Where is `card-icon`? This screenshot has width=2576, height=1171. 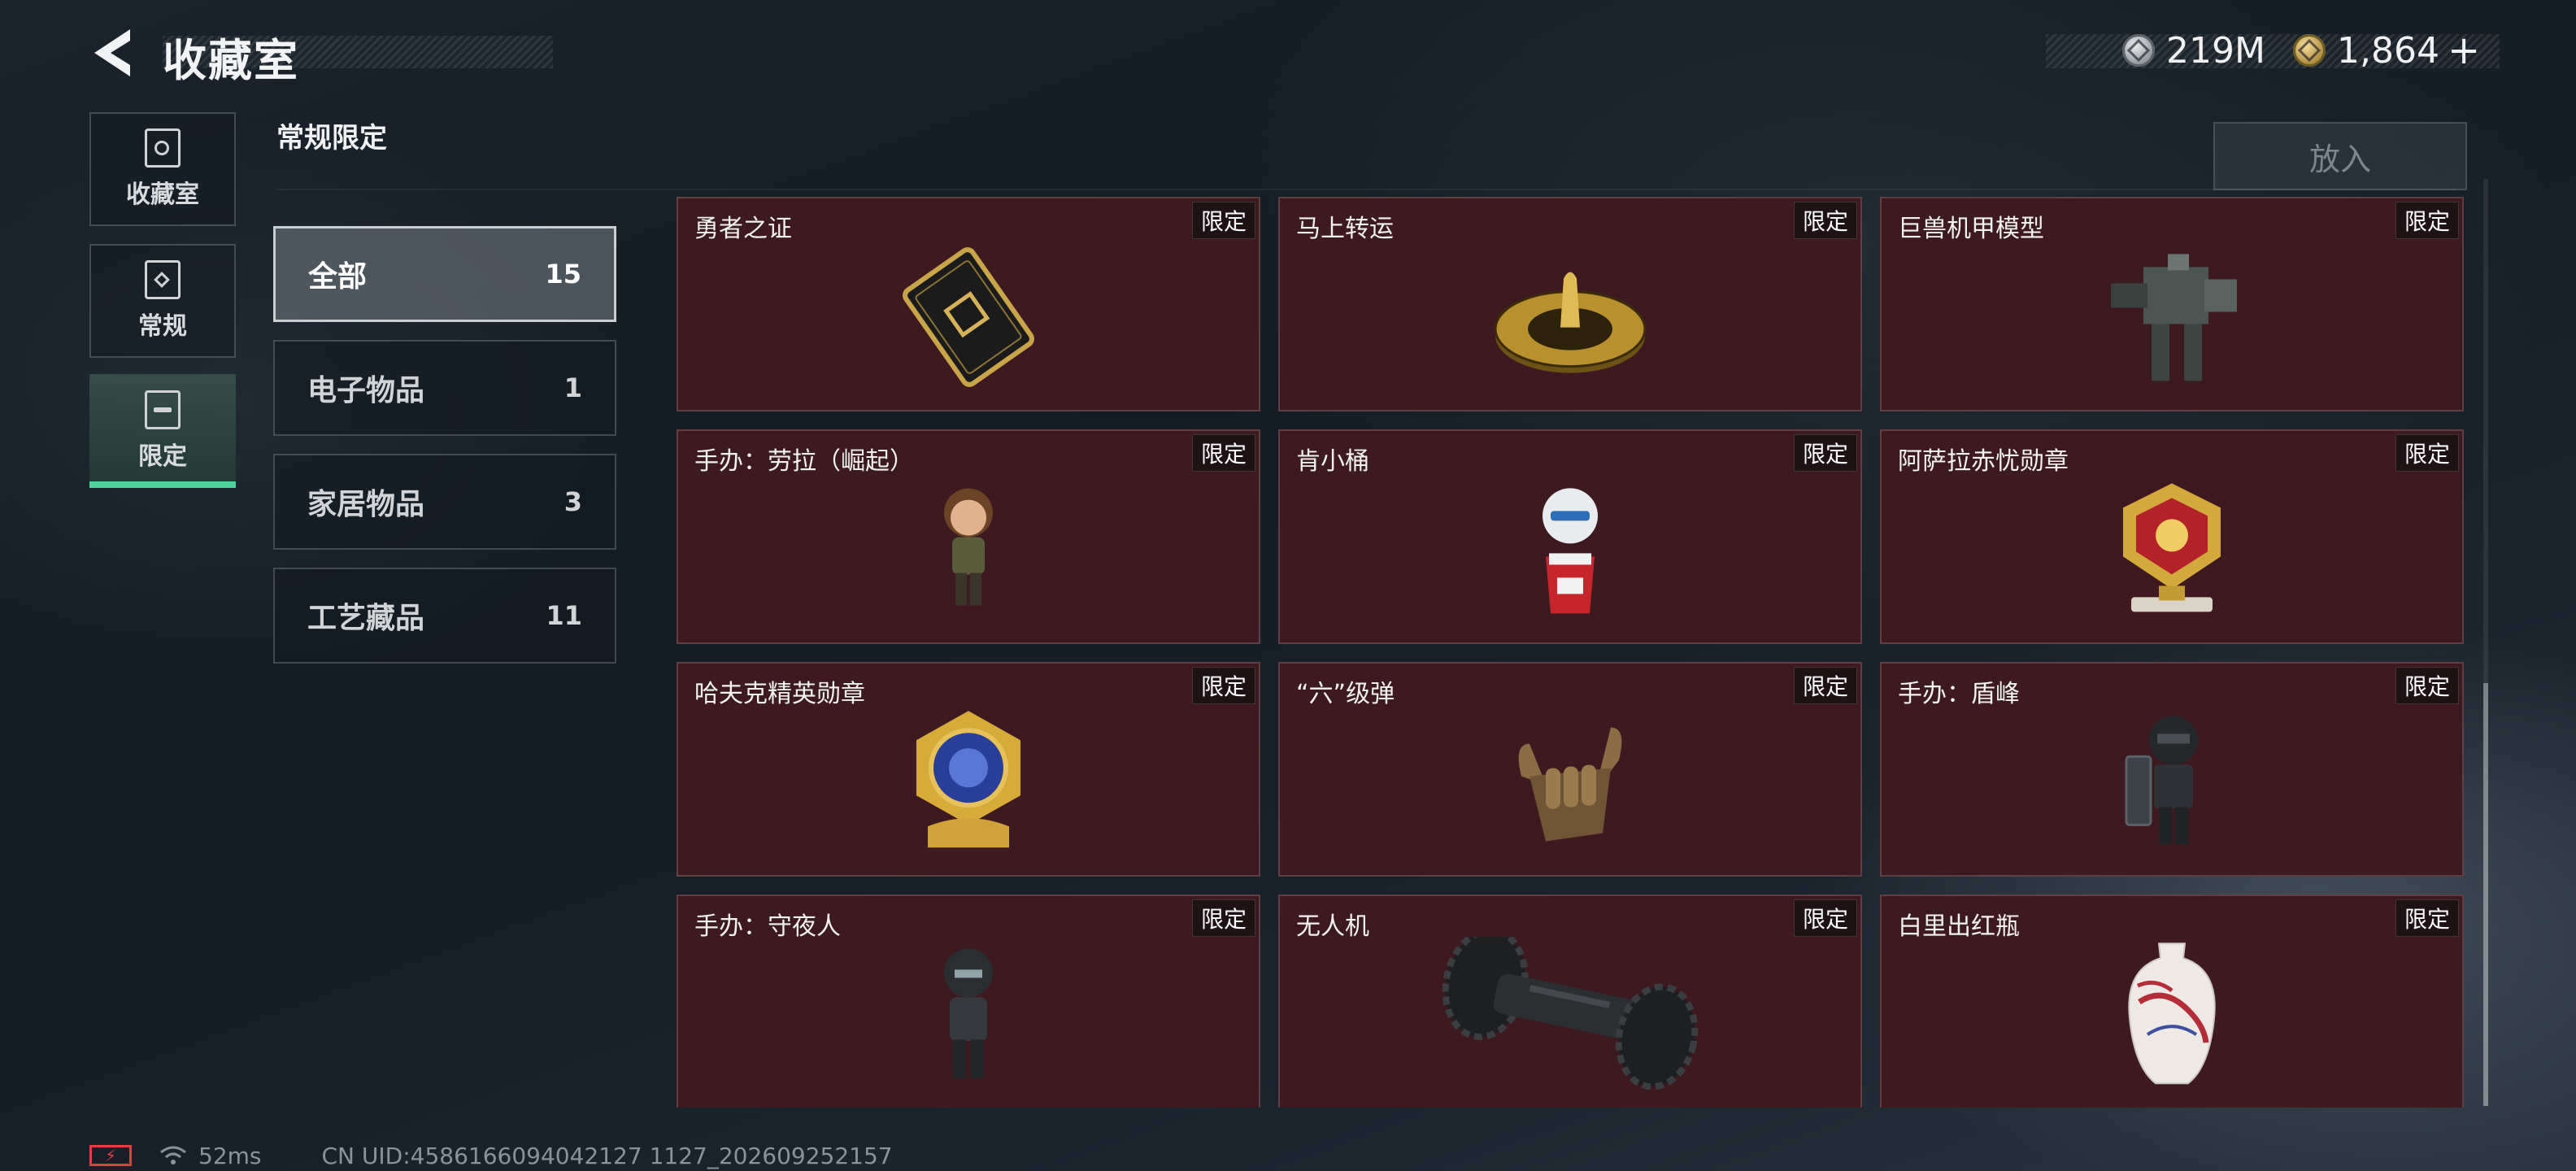 card-icon is located at coordinates (969, 317).